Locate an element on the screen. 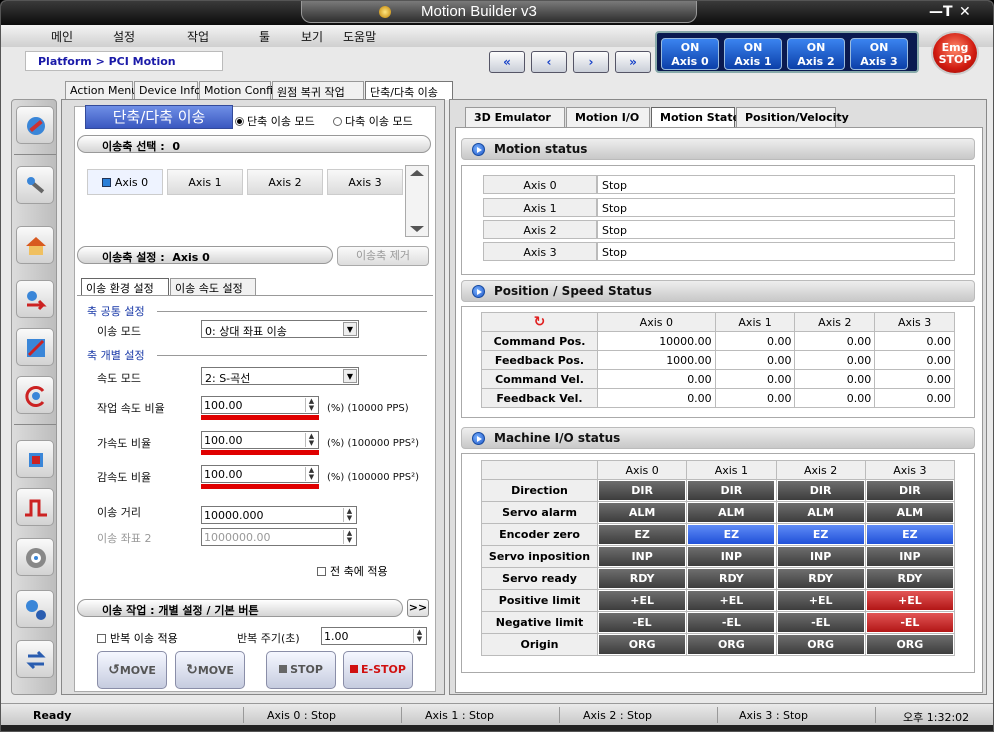 This screenshot has width=994, height=732. sidebar-wrench-button is located at coordinates (35, 125).